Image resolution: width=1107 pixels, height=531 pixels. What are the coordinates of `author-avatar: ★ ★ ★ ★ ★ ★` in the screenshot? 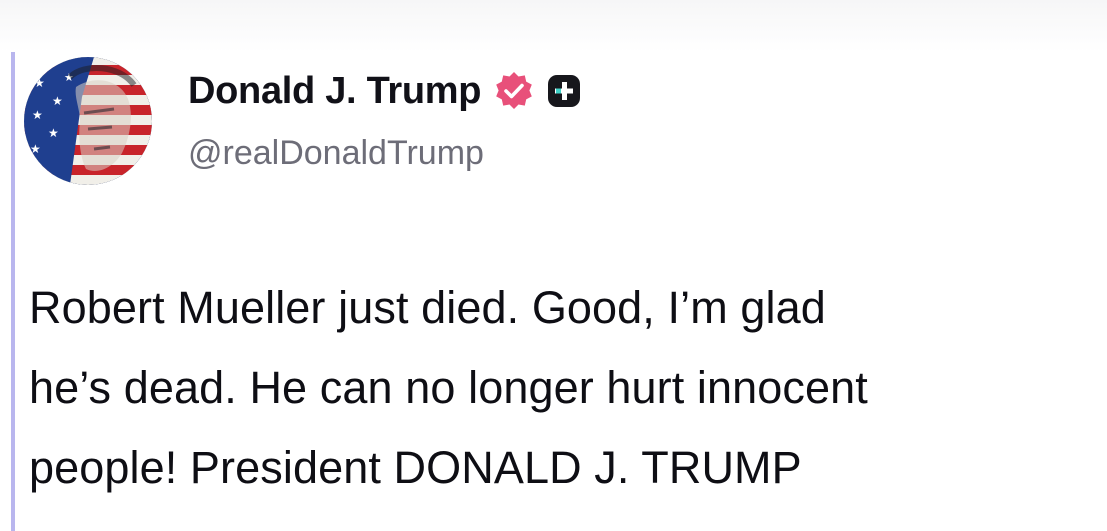 It's located at (88, 121).